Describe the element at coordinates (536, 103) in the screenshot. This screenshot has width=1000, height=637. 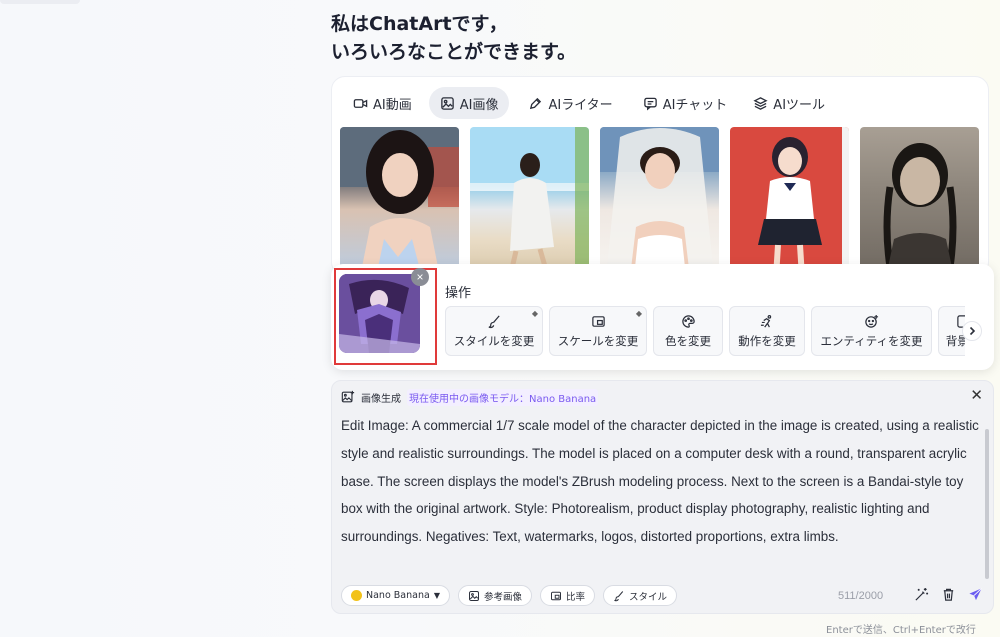
I see `pen-icon` at that location.